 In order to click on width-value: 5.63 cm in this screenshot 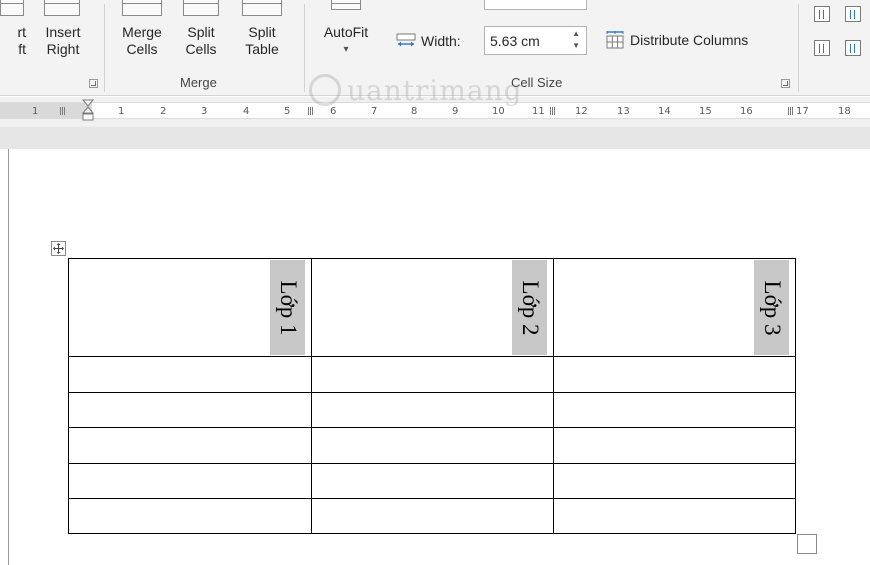, I will do `click(515, 41)`.